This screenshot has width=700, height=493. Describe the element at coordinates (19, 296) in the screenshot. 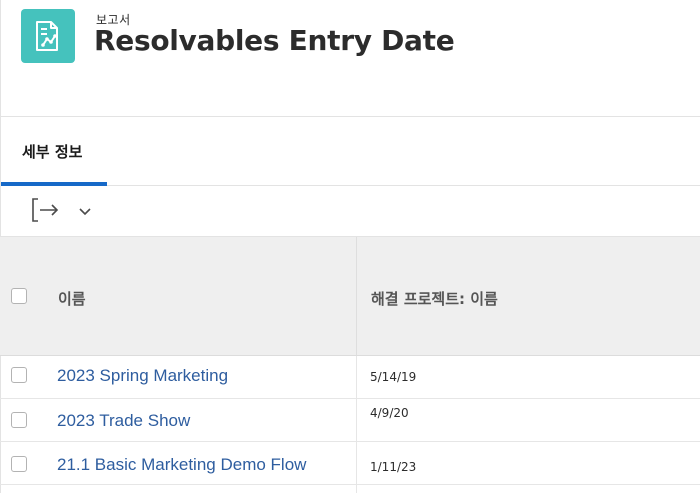

I see `select-all-checkbox` at that location.